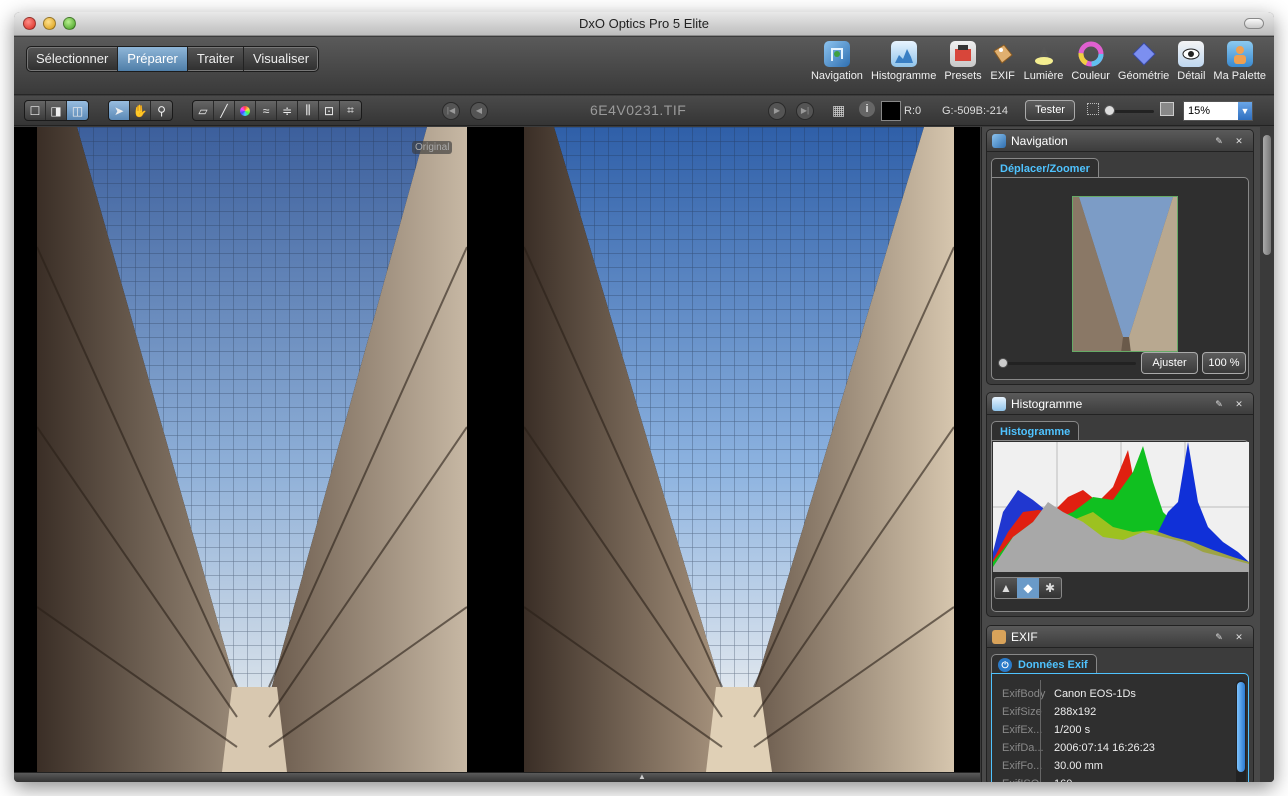  I want to click on zoom-in-icon, so click(1167, 109).